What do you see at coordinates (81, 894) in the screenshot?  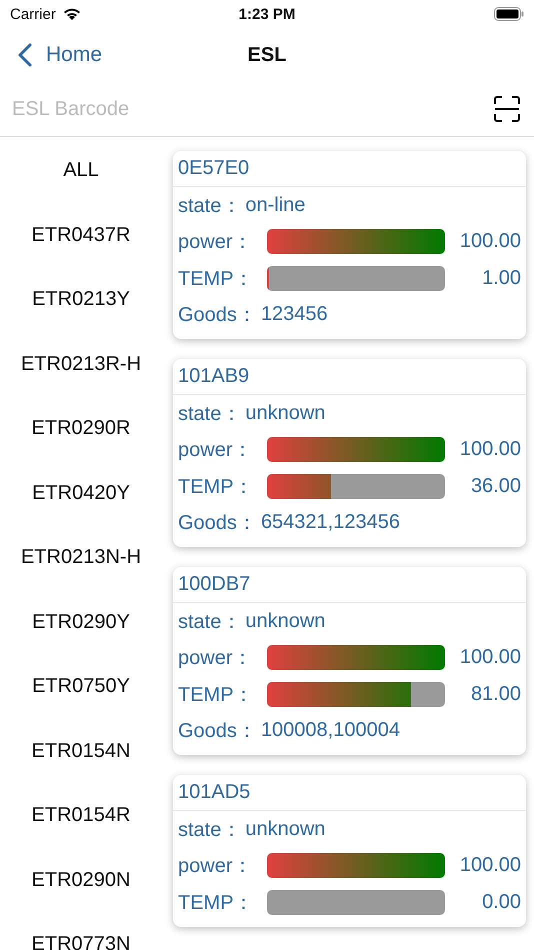 I see `category-item: ETR0290N` at bounding box center [81, 894].